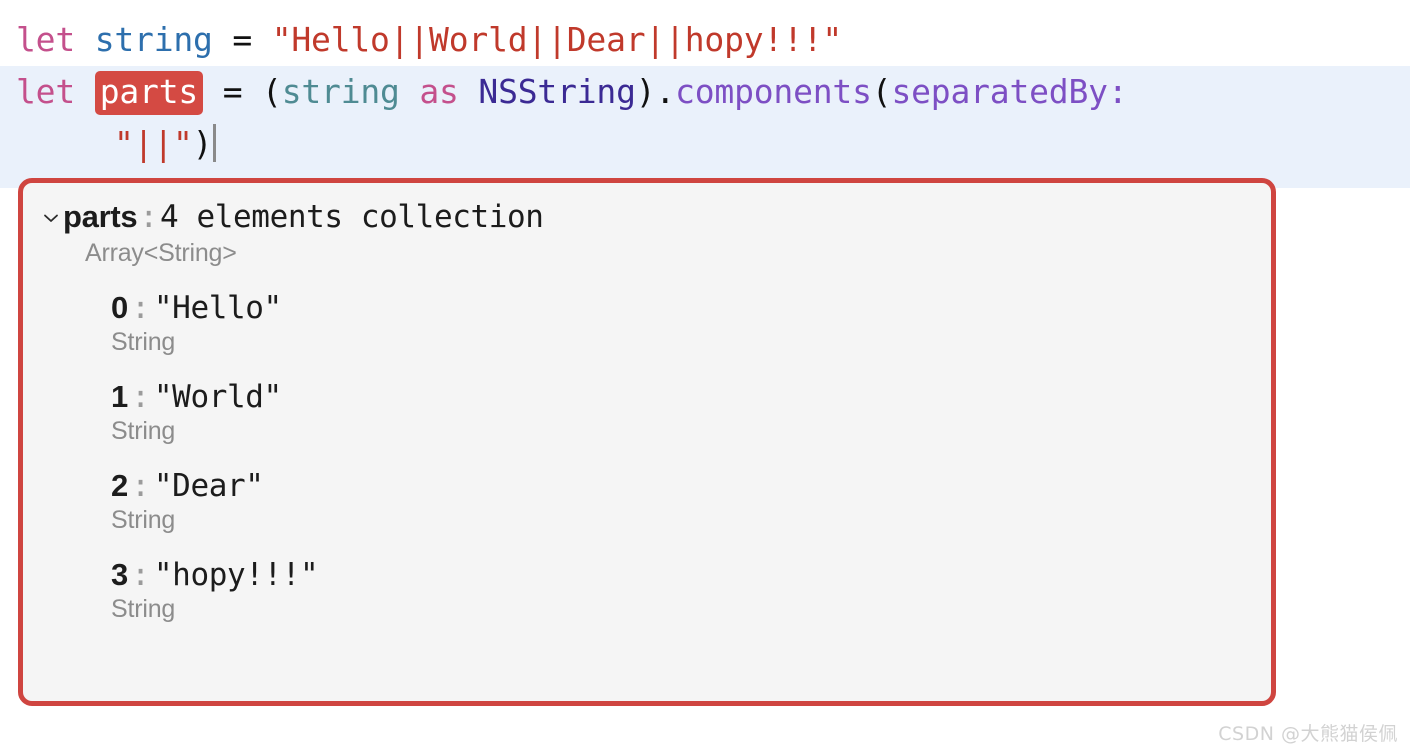  Describe the element at coordinates (153, 143) in the screenshot. I see `code-token-str: "||"` at that location.